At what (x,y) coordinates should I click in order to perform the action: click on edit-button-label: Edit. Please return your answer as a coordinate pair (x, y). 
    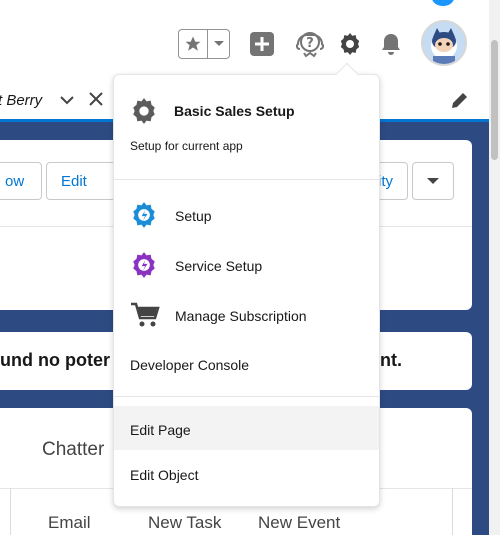
    Looking at the image, I should click on (74, 181).